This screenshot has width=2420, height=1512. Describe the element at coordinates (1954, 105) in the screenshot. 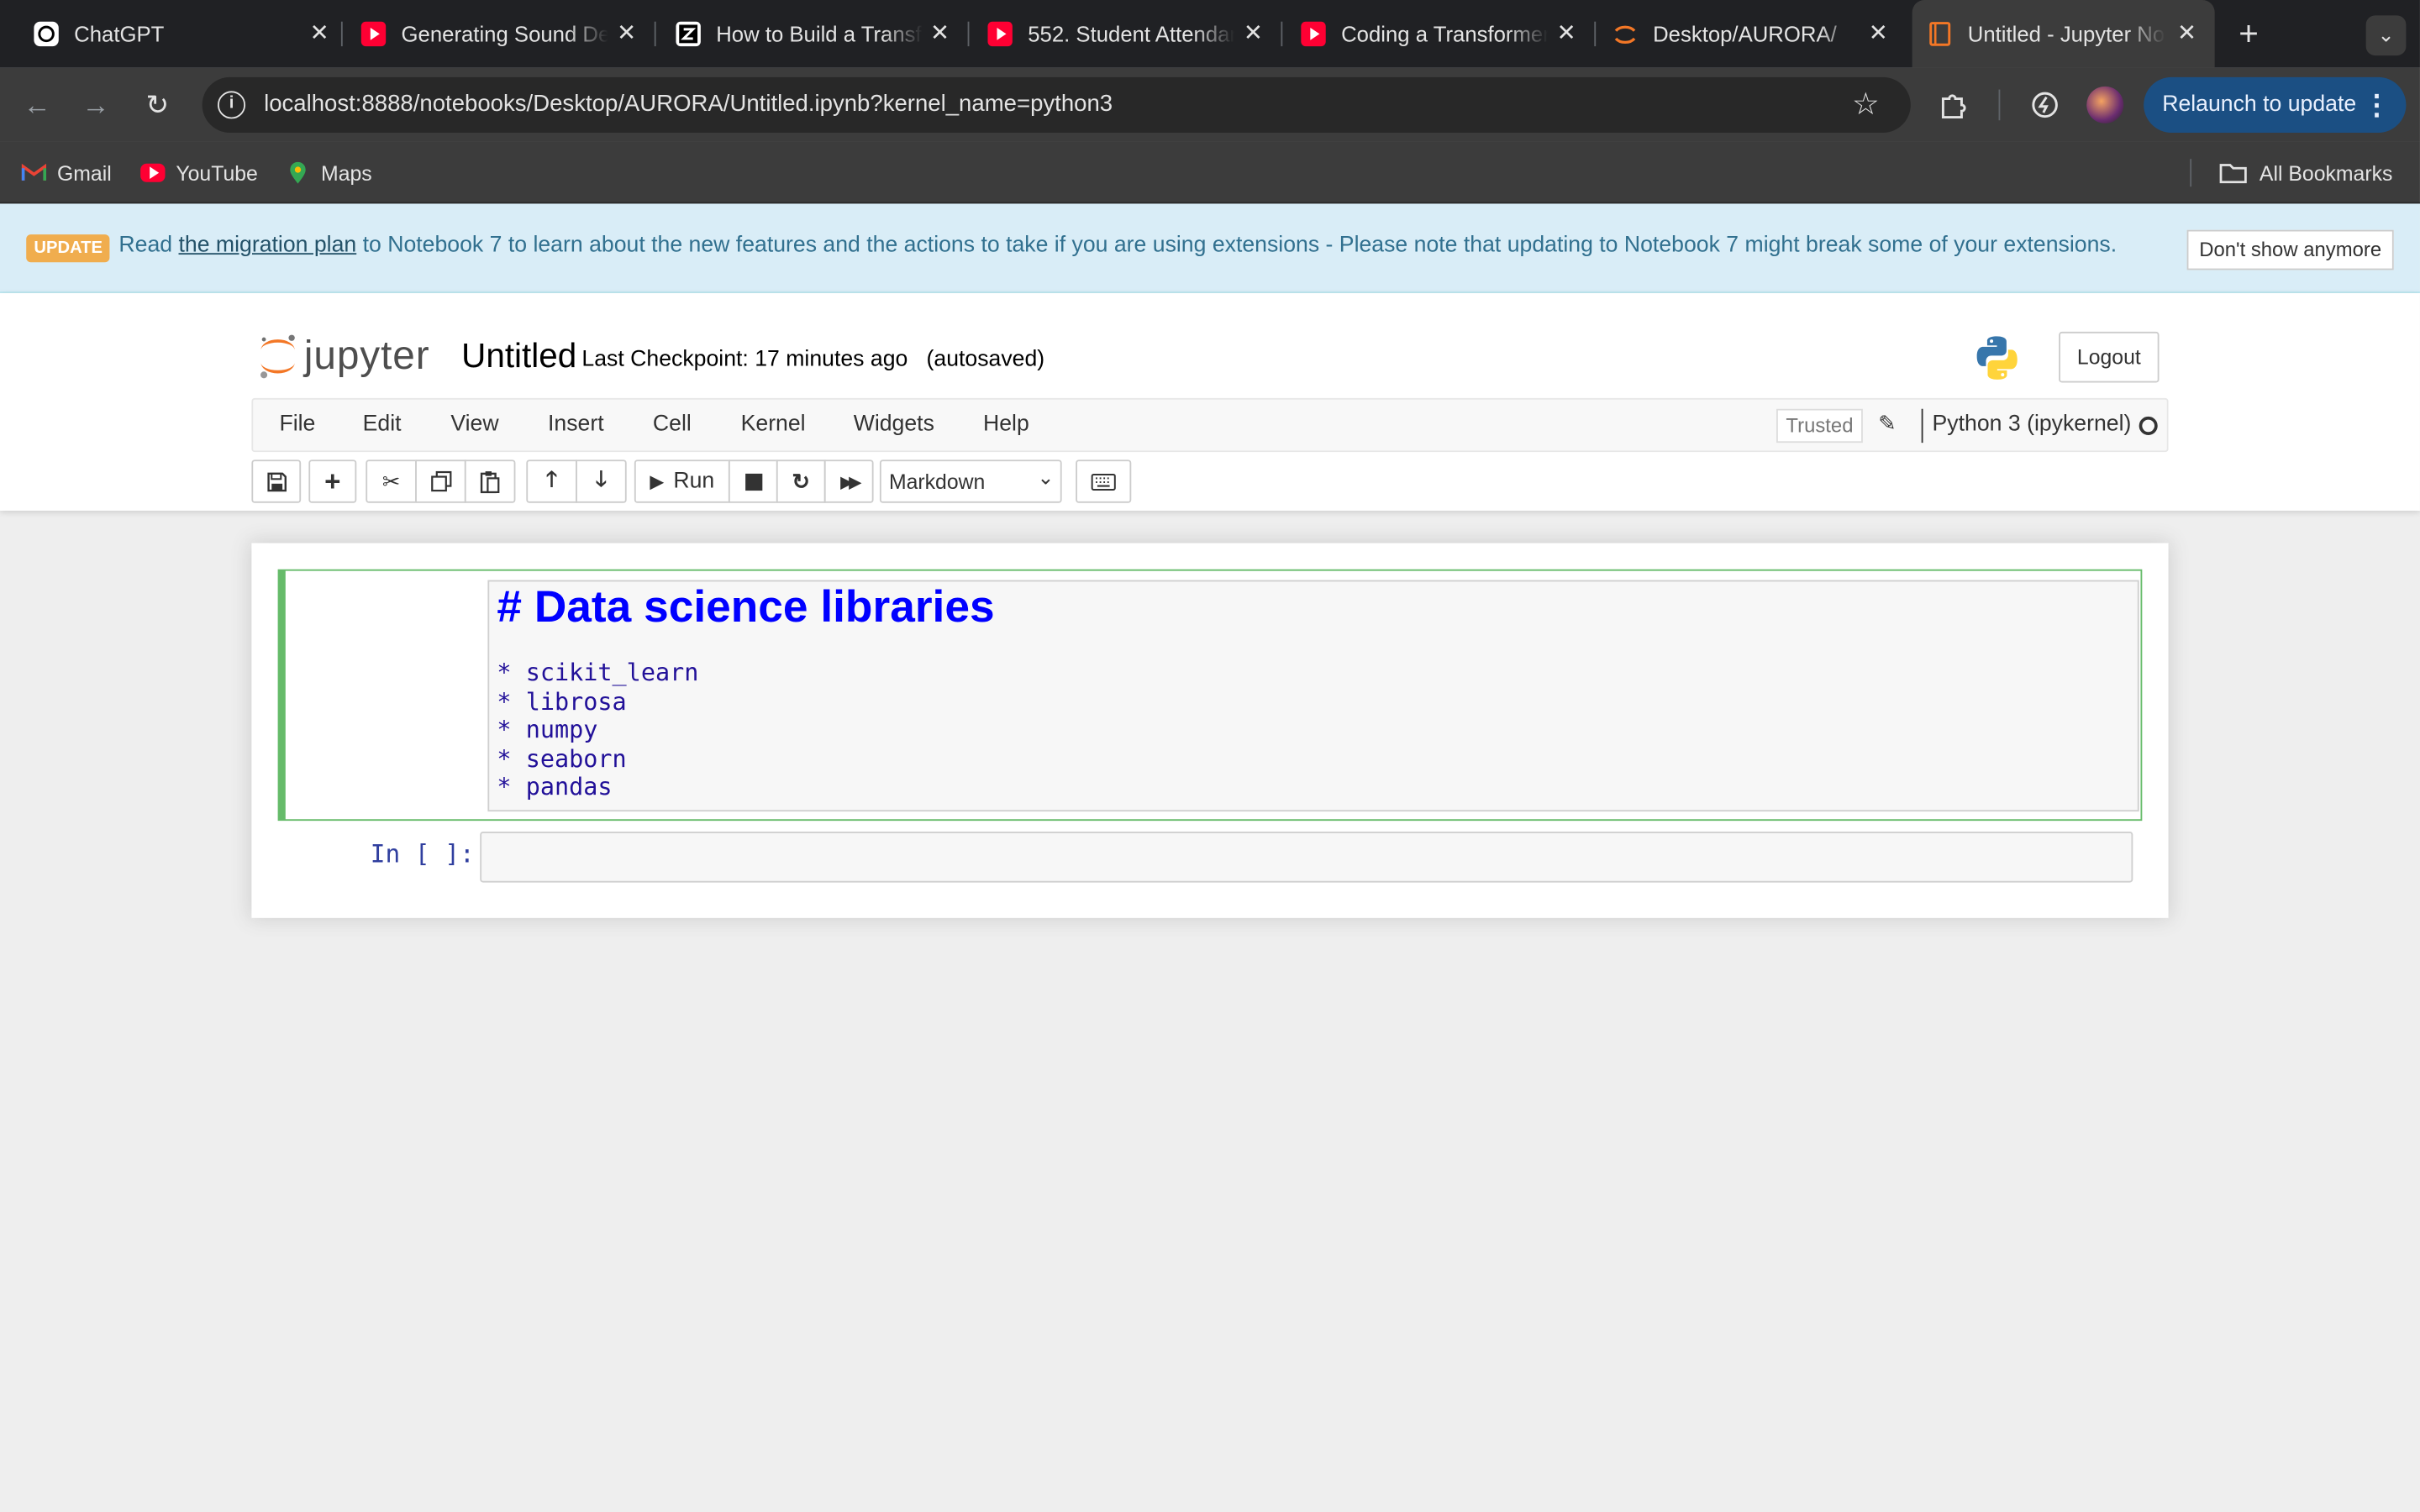

I see `extensions-icon` at that location.